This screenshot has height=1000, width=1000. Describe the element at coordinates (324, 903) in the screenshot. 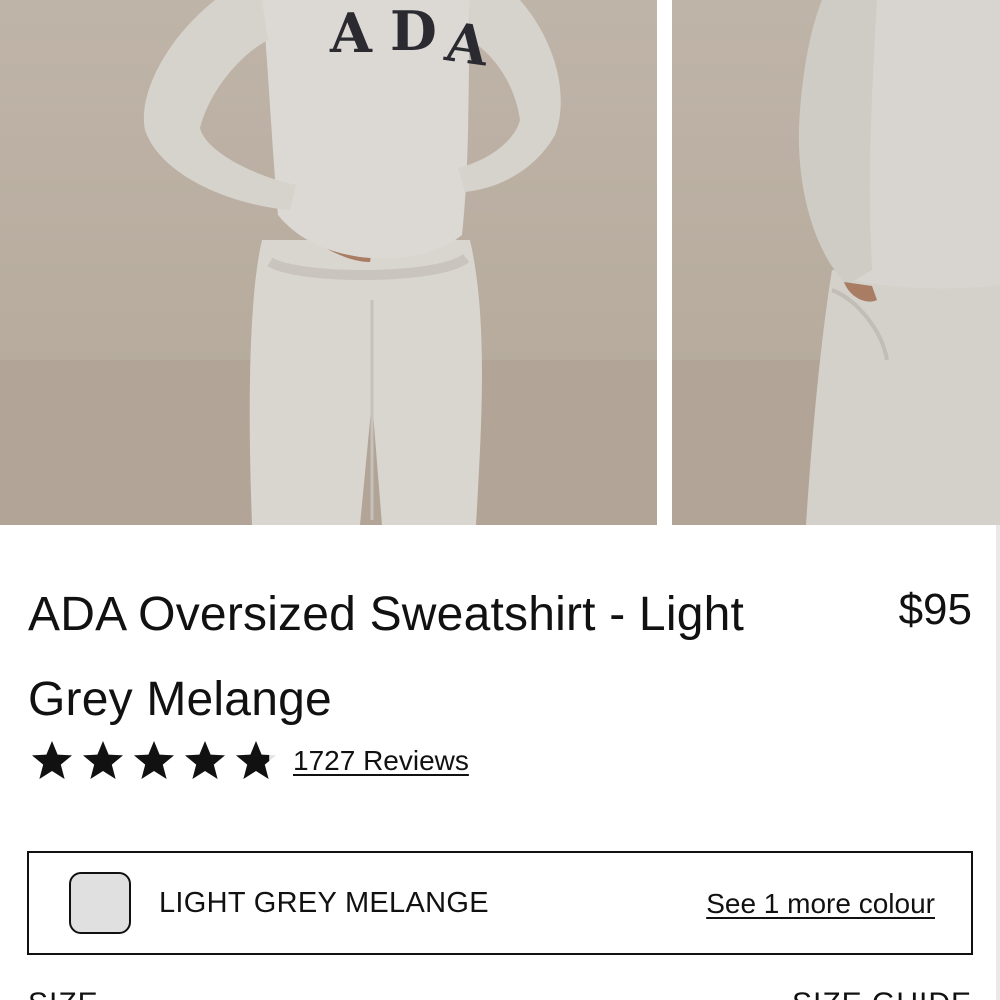

I see `selected-colour-name: LIGHT GREY MELANGE` at that location.